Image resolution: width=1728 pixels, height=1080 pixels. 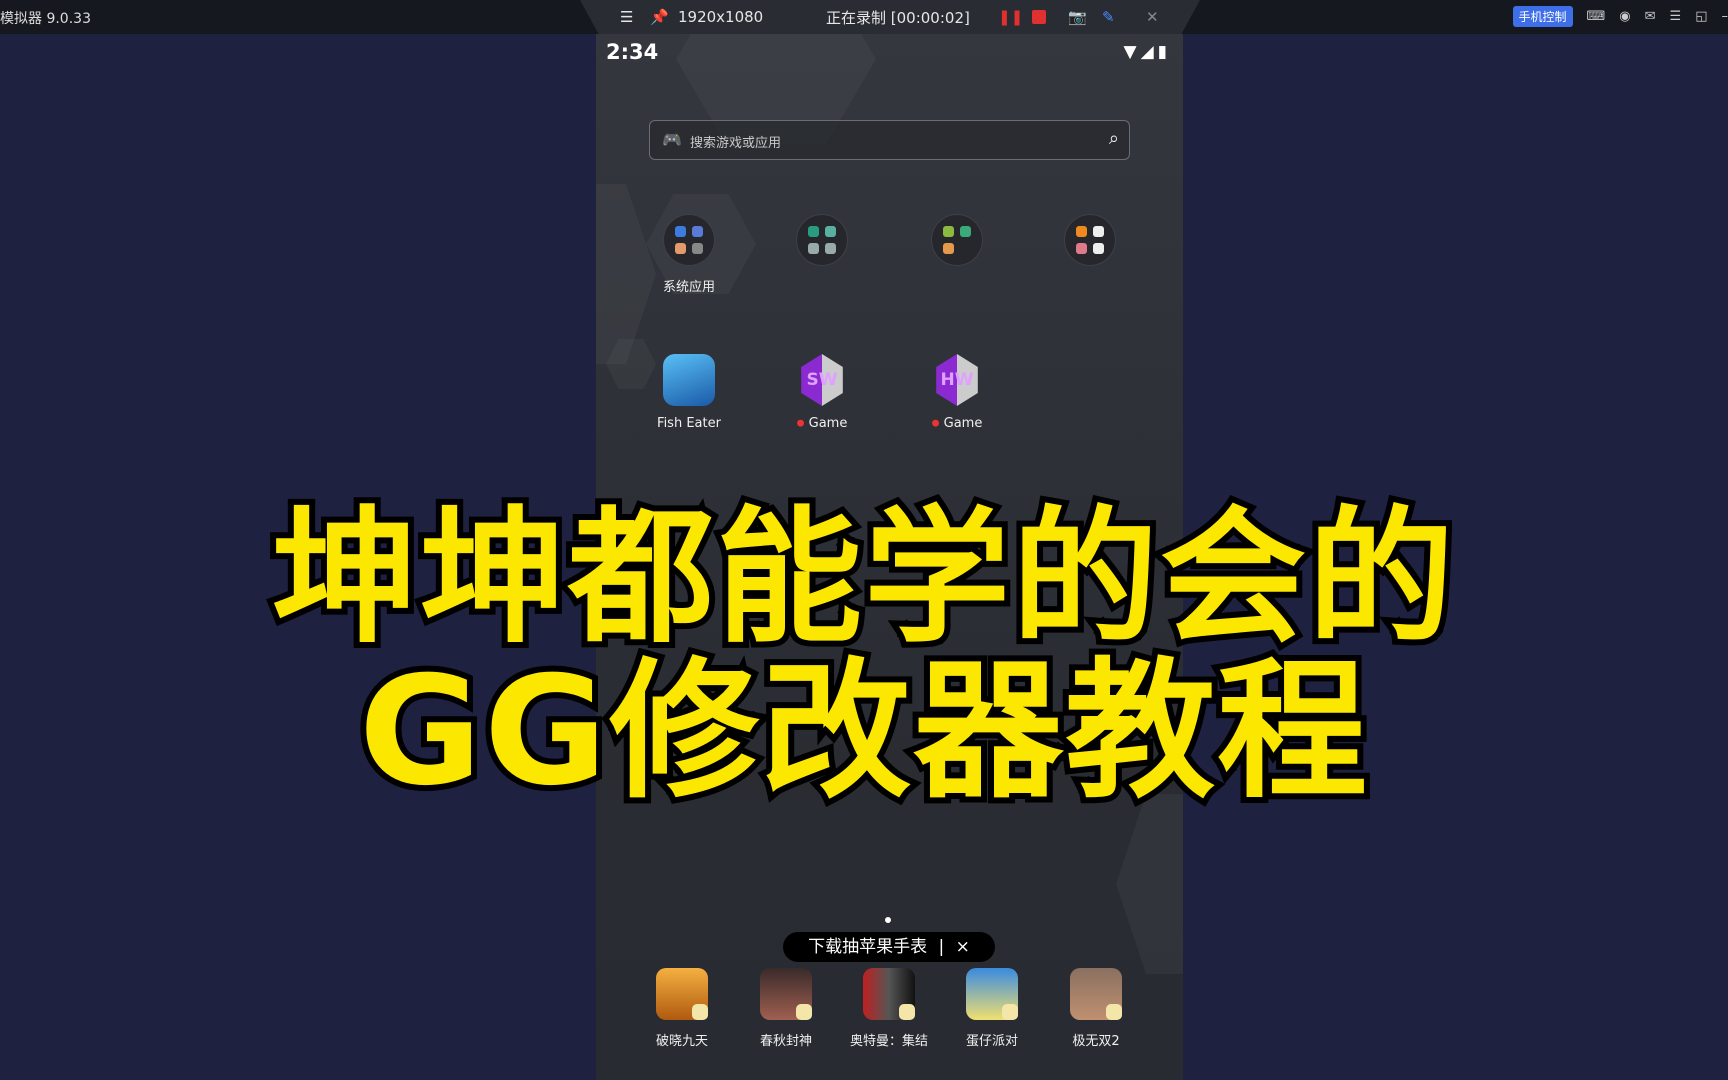 I want to click on pause-icon: ❚❚, so click(x=1010, y=17).